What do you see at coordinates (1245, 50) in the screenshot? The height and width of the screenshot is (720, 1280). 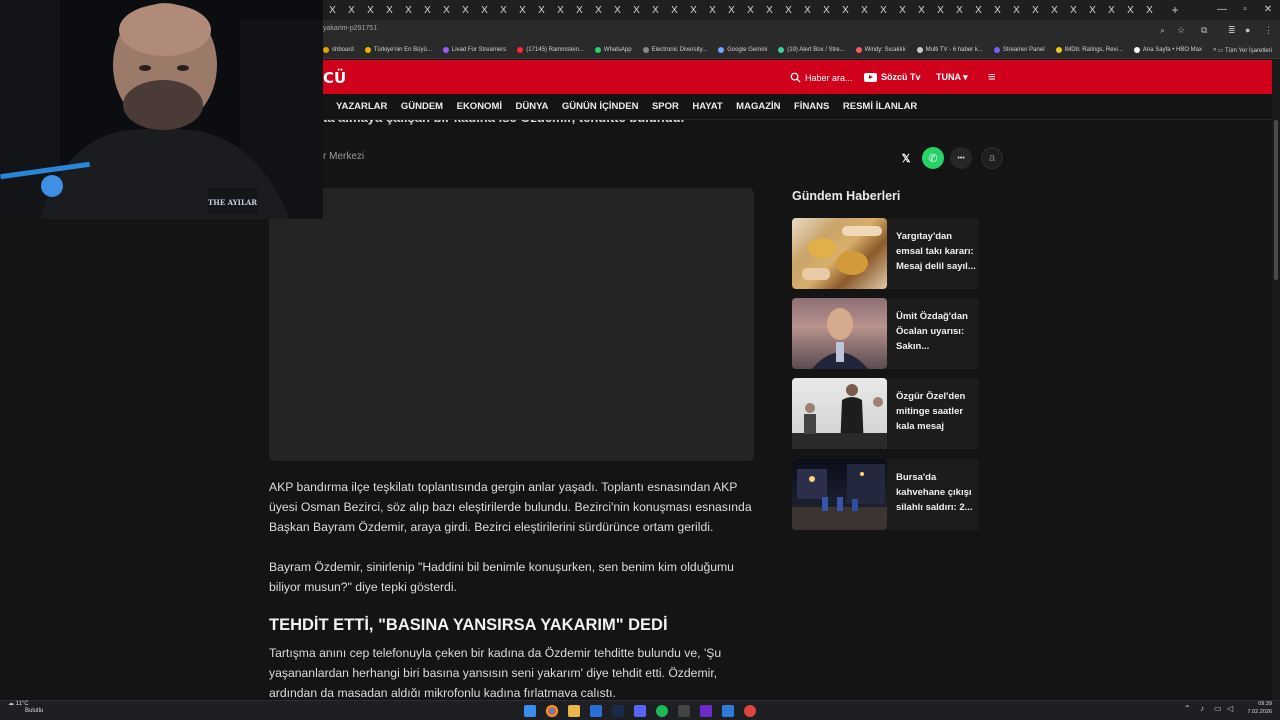 I see `bookmarks-folder: ▭ Tüm Yer İşaretleri` at bounding box center [1245, 50].